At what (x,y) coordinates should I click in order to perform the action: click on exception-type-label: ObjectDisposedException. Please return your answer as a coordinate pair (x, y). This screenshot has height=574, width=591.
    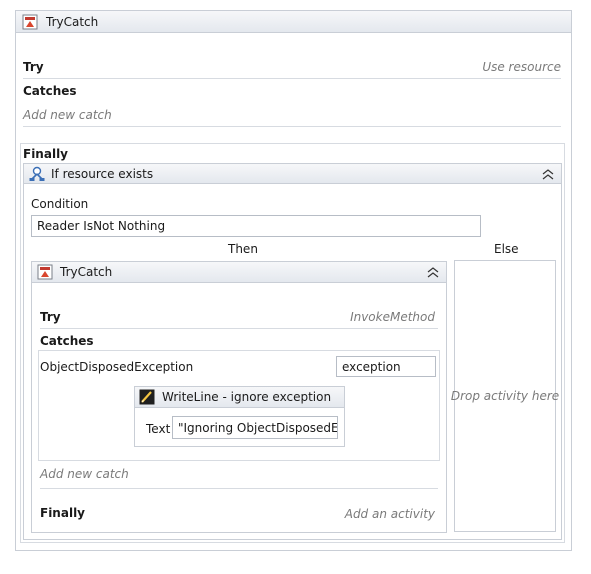
    Looking at the image, I should click on (116, 367).